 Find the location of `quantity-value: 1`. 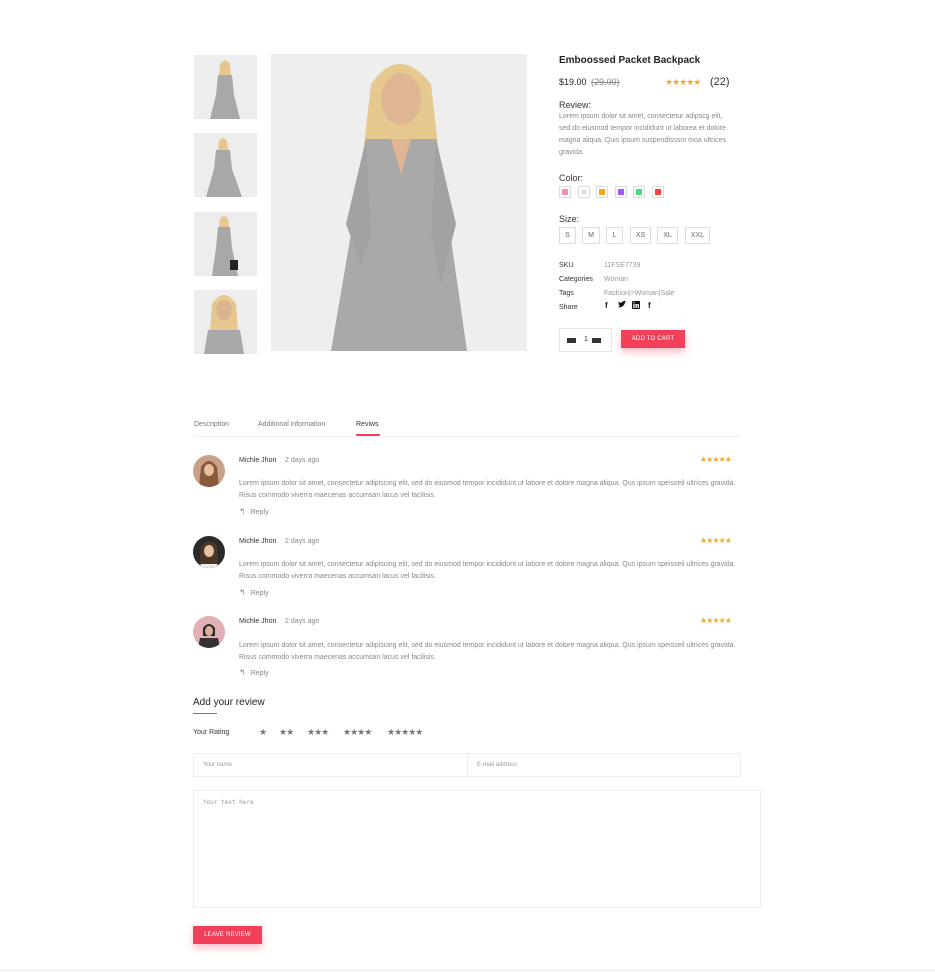

quantity-value: 1 is located at coordinates (586, 339).